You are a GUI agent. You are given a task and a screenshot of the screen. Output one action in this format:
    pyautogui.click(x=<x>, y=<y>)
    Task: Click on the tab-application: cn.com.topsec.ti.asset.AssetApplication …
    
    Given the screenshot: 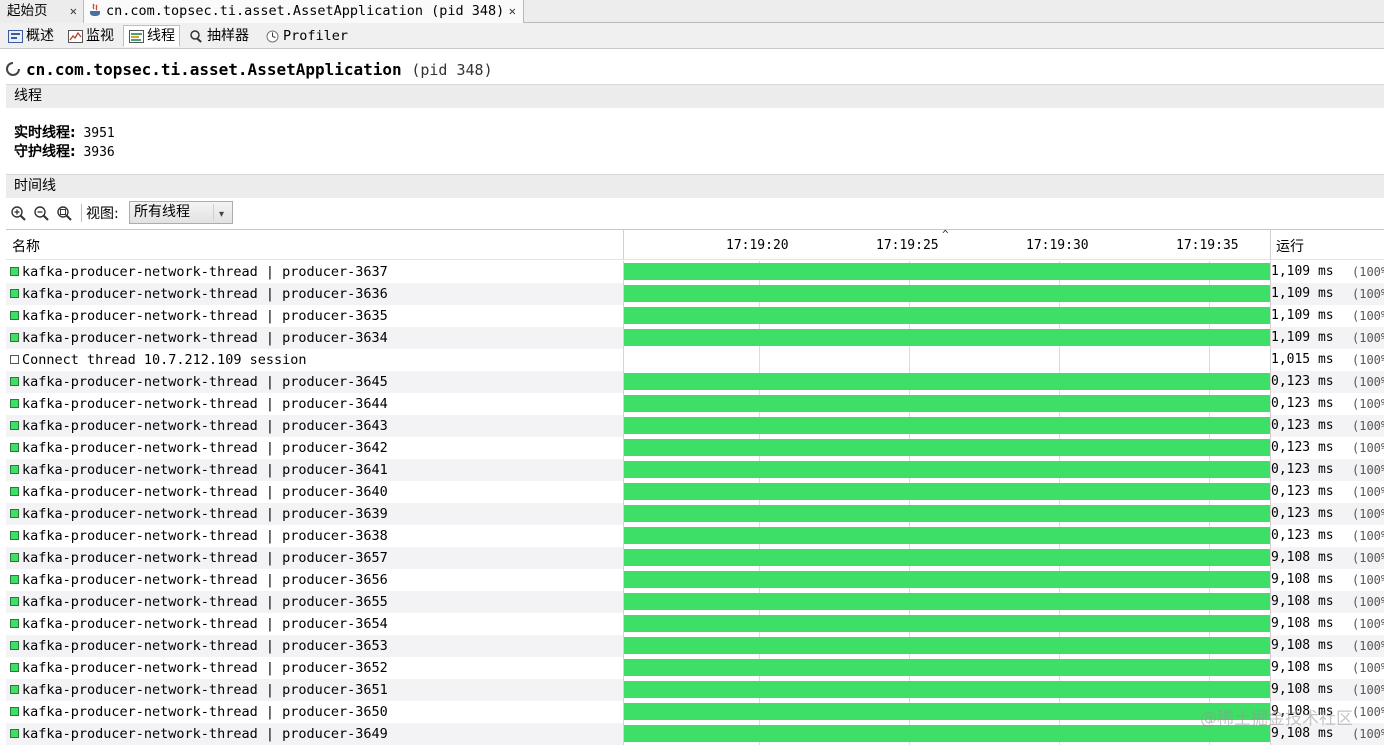 What is the action you would take?
    pyautogui.click(x=304, y=11)
    